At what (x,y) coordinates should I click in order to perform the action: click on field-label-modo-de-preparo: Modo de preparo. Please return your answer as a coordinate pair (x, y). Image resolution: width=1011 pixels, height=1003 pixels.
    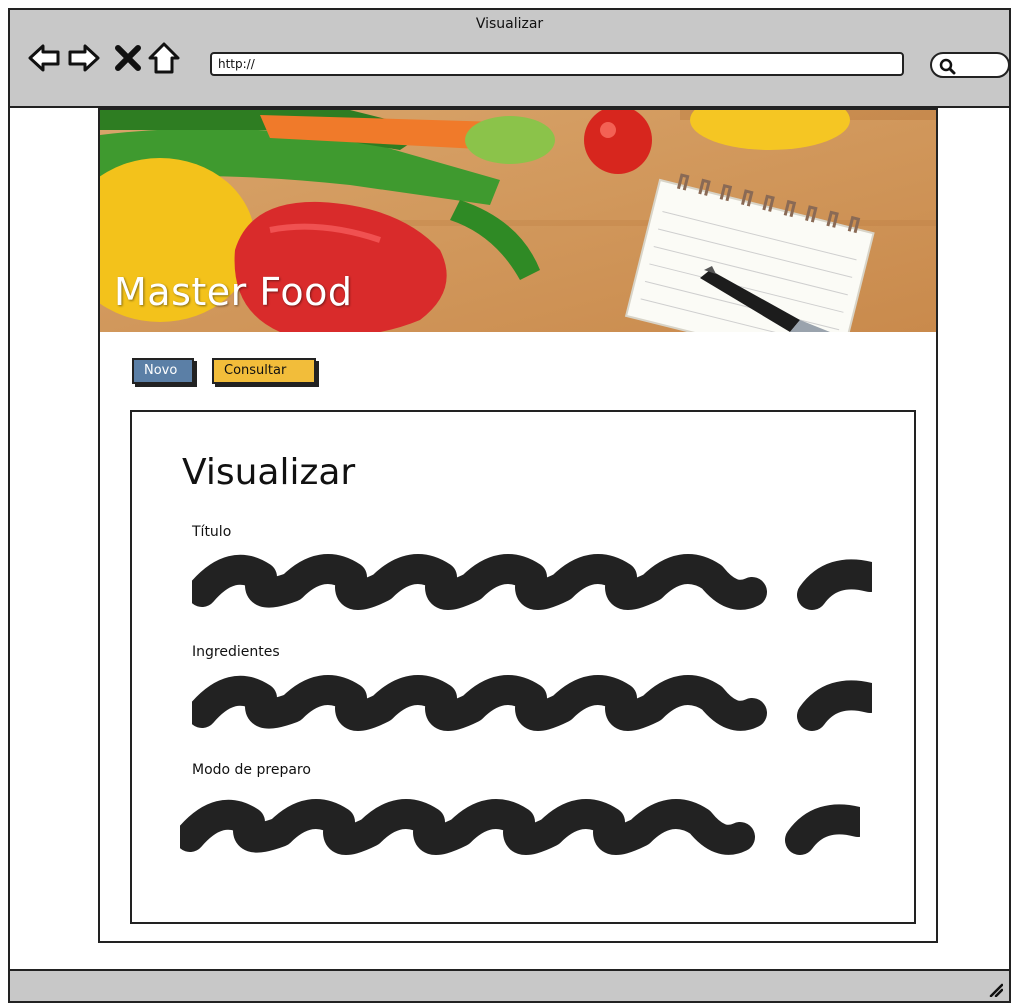
    Looking at the image, I should click on (251, 770).